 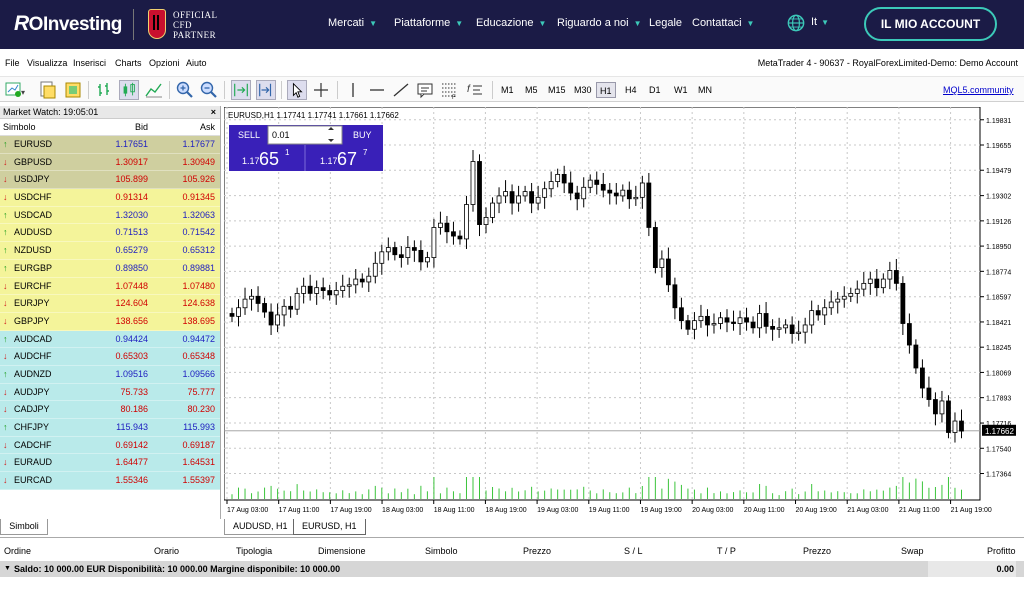 What do you see at coordinates (930, 24) in the screenshot?
I see `my-account-button: IL MIO ACCOUNT` at bounding box center [930, 24].